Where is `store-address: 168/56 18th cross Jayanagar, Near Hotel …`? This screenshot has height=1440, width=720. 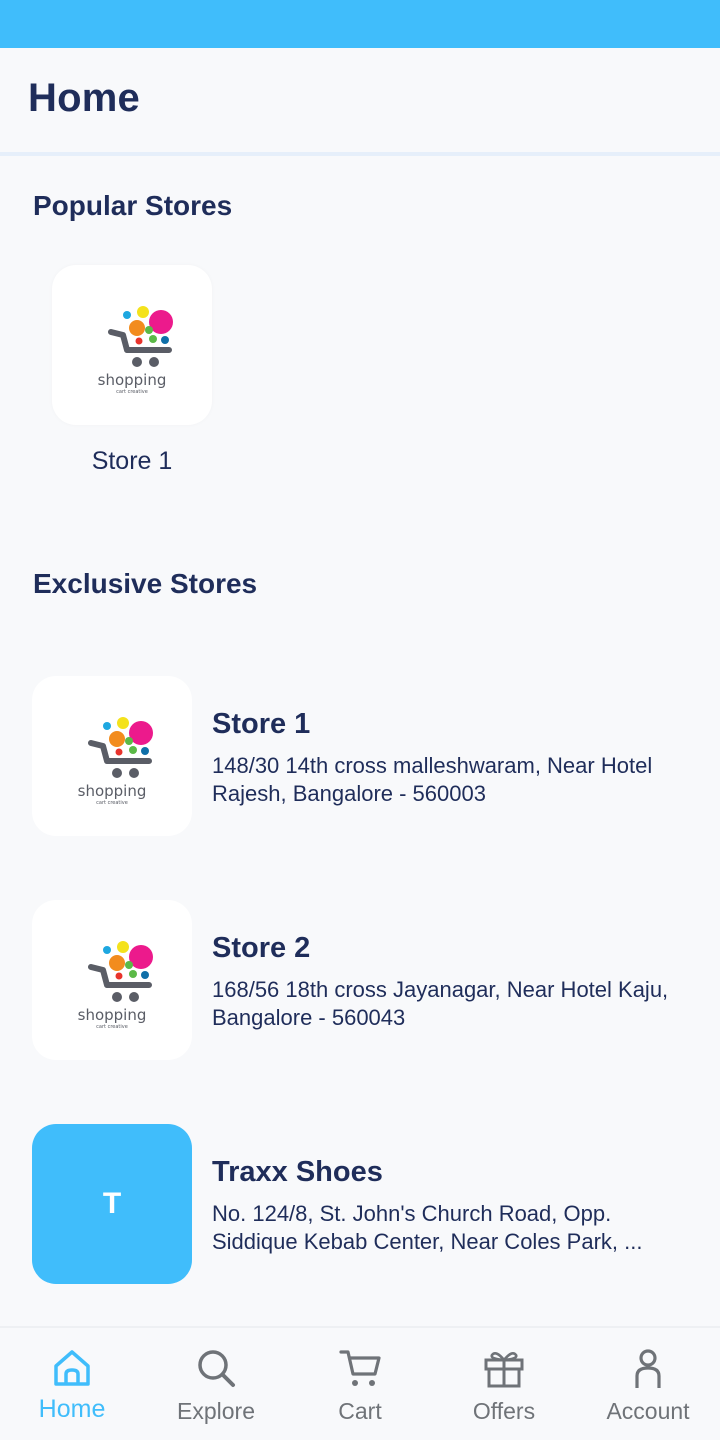
store-address: 168/56 18th cross Jayanagar, Near Hotel … is located at coordinates (440, 1003).